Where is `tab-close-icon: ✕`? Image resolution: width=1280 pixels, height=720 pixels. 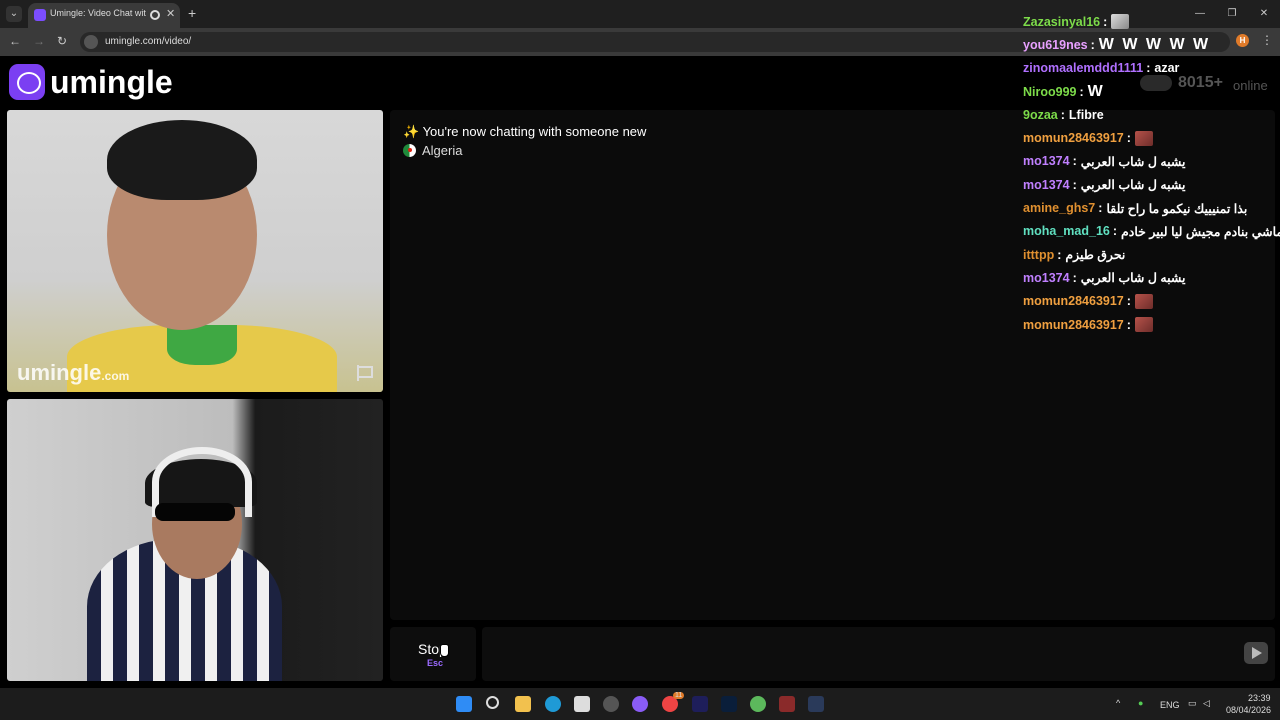
tab-close-icon: ✕ is located at coordinates (170, 13).